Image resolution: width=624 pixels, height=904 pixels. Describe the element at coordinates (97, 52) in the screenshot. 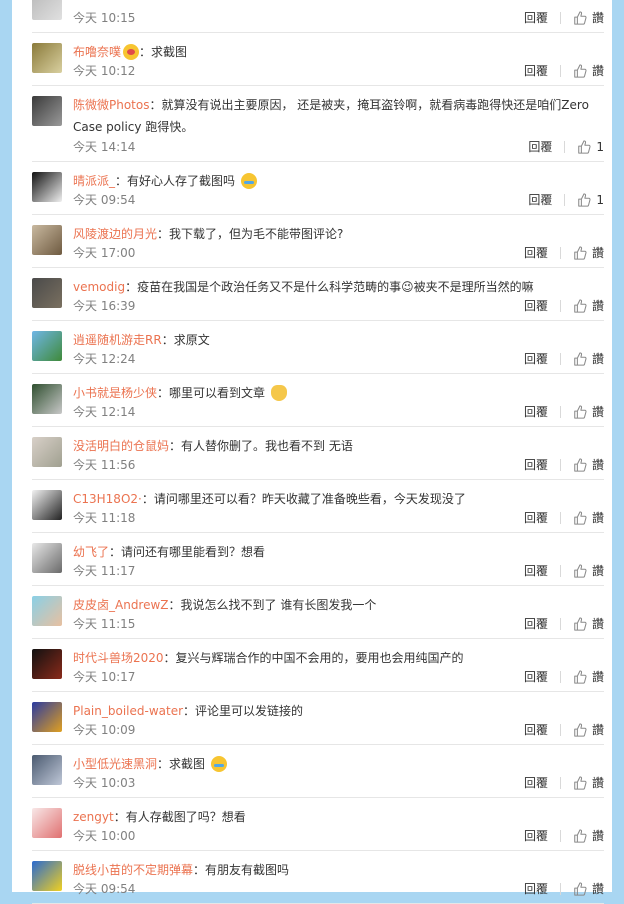

I see `username-link: 布噜奈噗` at that location.